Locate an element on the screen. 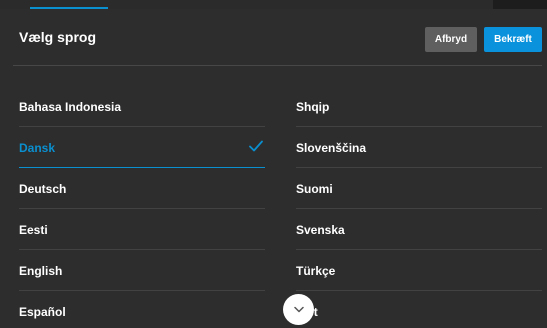 The width and height of the screenshot is (547, 328). chevron-down-icon is located at coordinates (298, 309).